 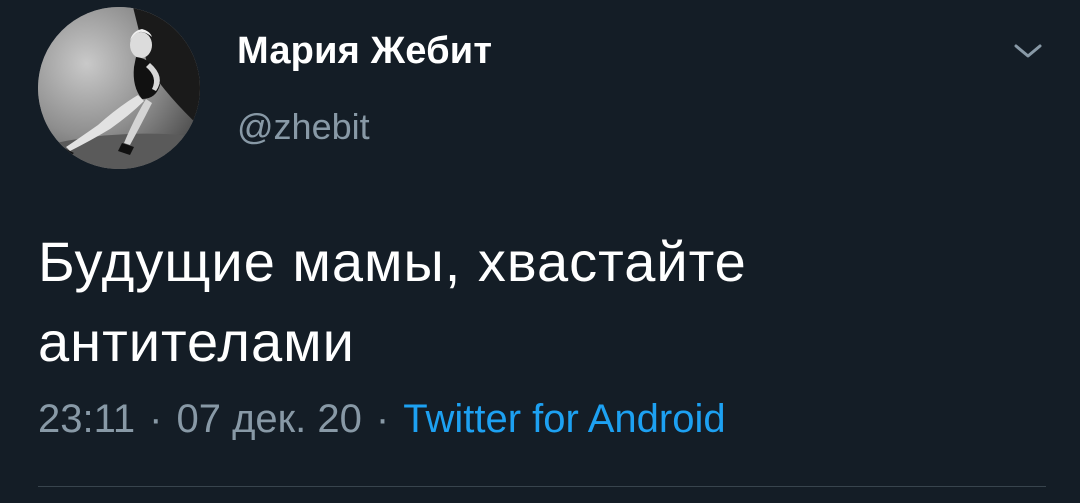 I want to click on user-handle: @zhebit, so click(x=303, y=127).